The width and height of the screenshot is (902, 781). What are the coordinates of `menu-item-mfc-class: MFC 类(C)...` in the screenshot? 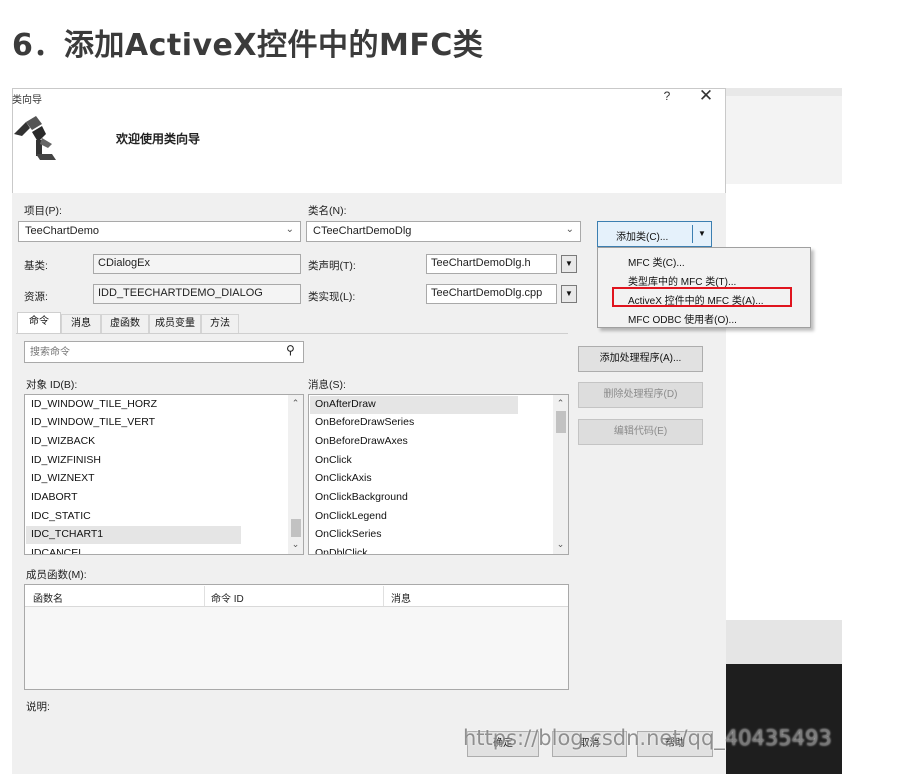 It's located at (656, 261).